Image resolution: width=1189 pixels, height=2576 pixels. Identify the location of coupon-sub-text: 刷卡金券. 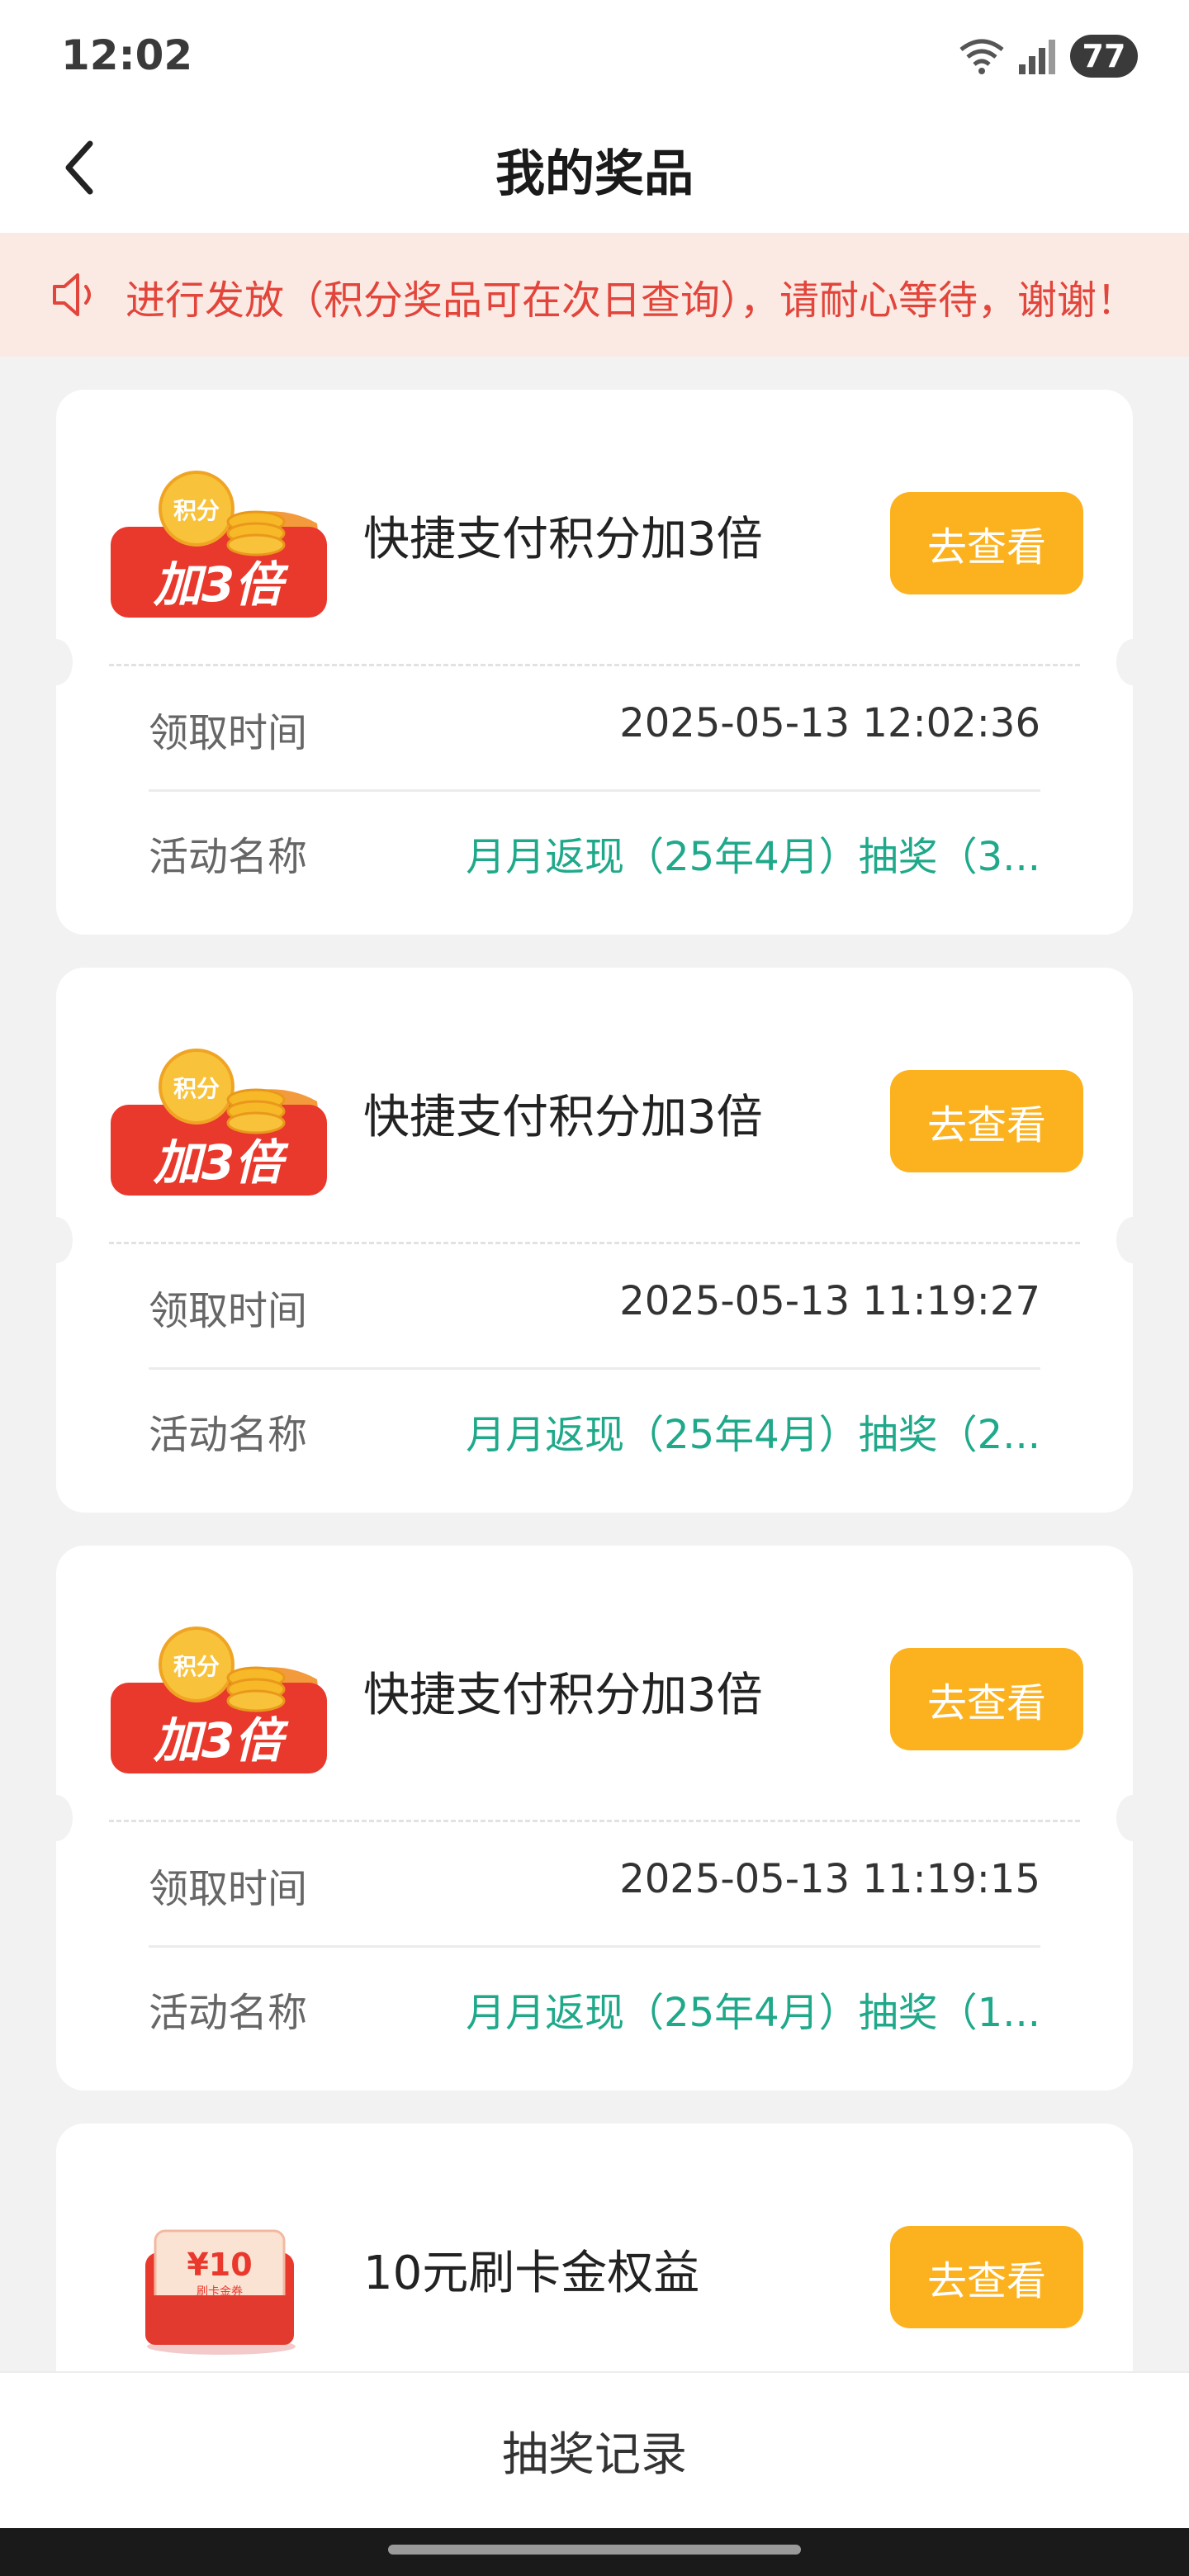
(220, 2292).